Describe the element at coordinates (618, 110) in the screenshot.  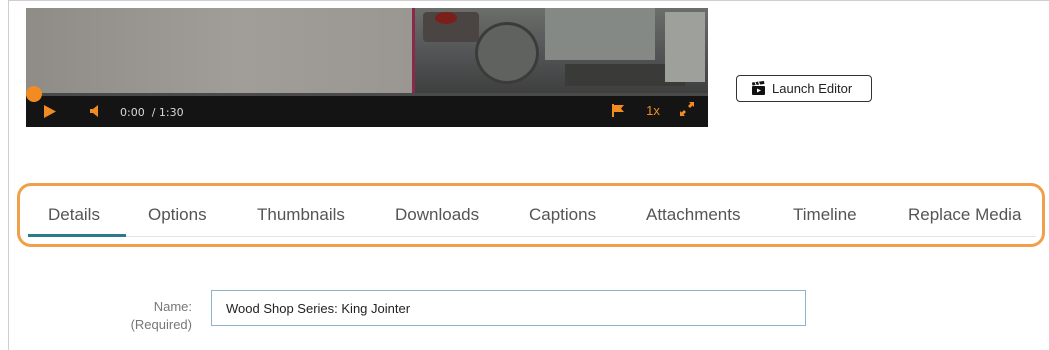
I see `flag-icon` at that location.